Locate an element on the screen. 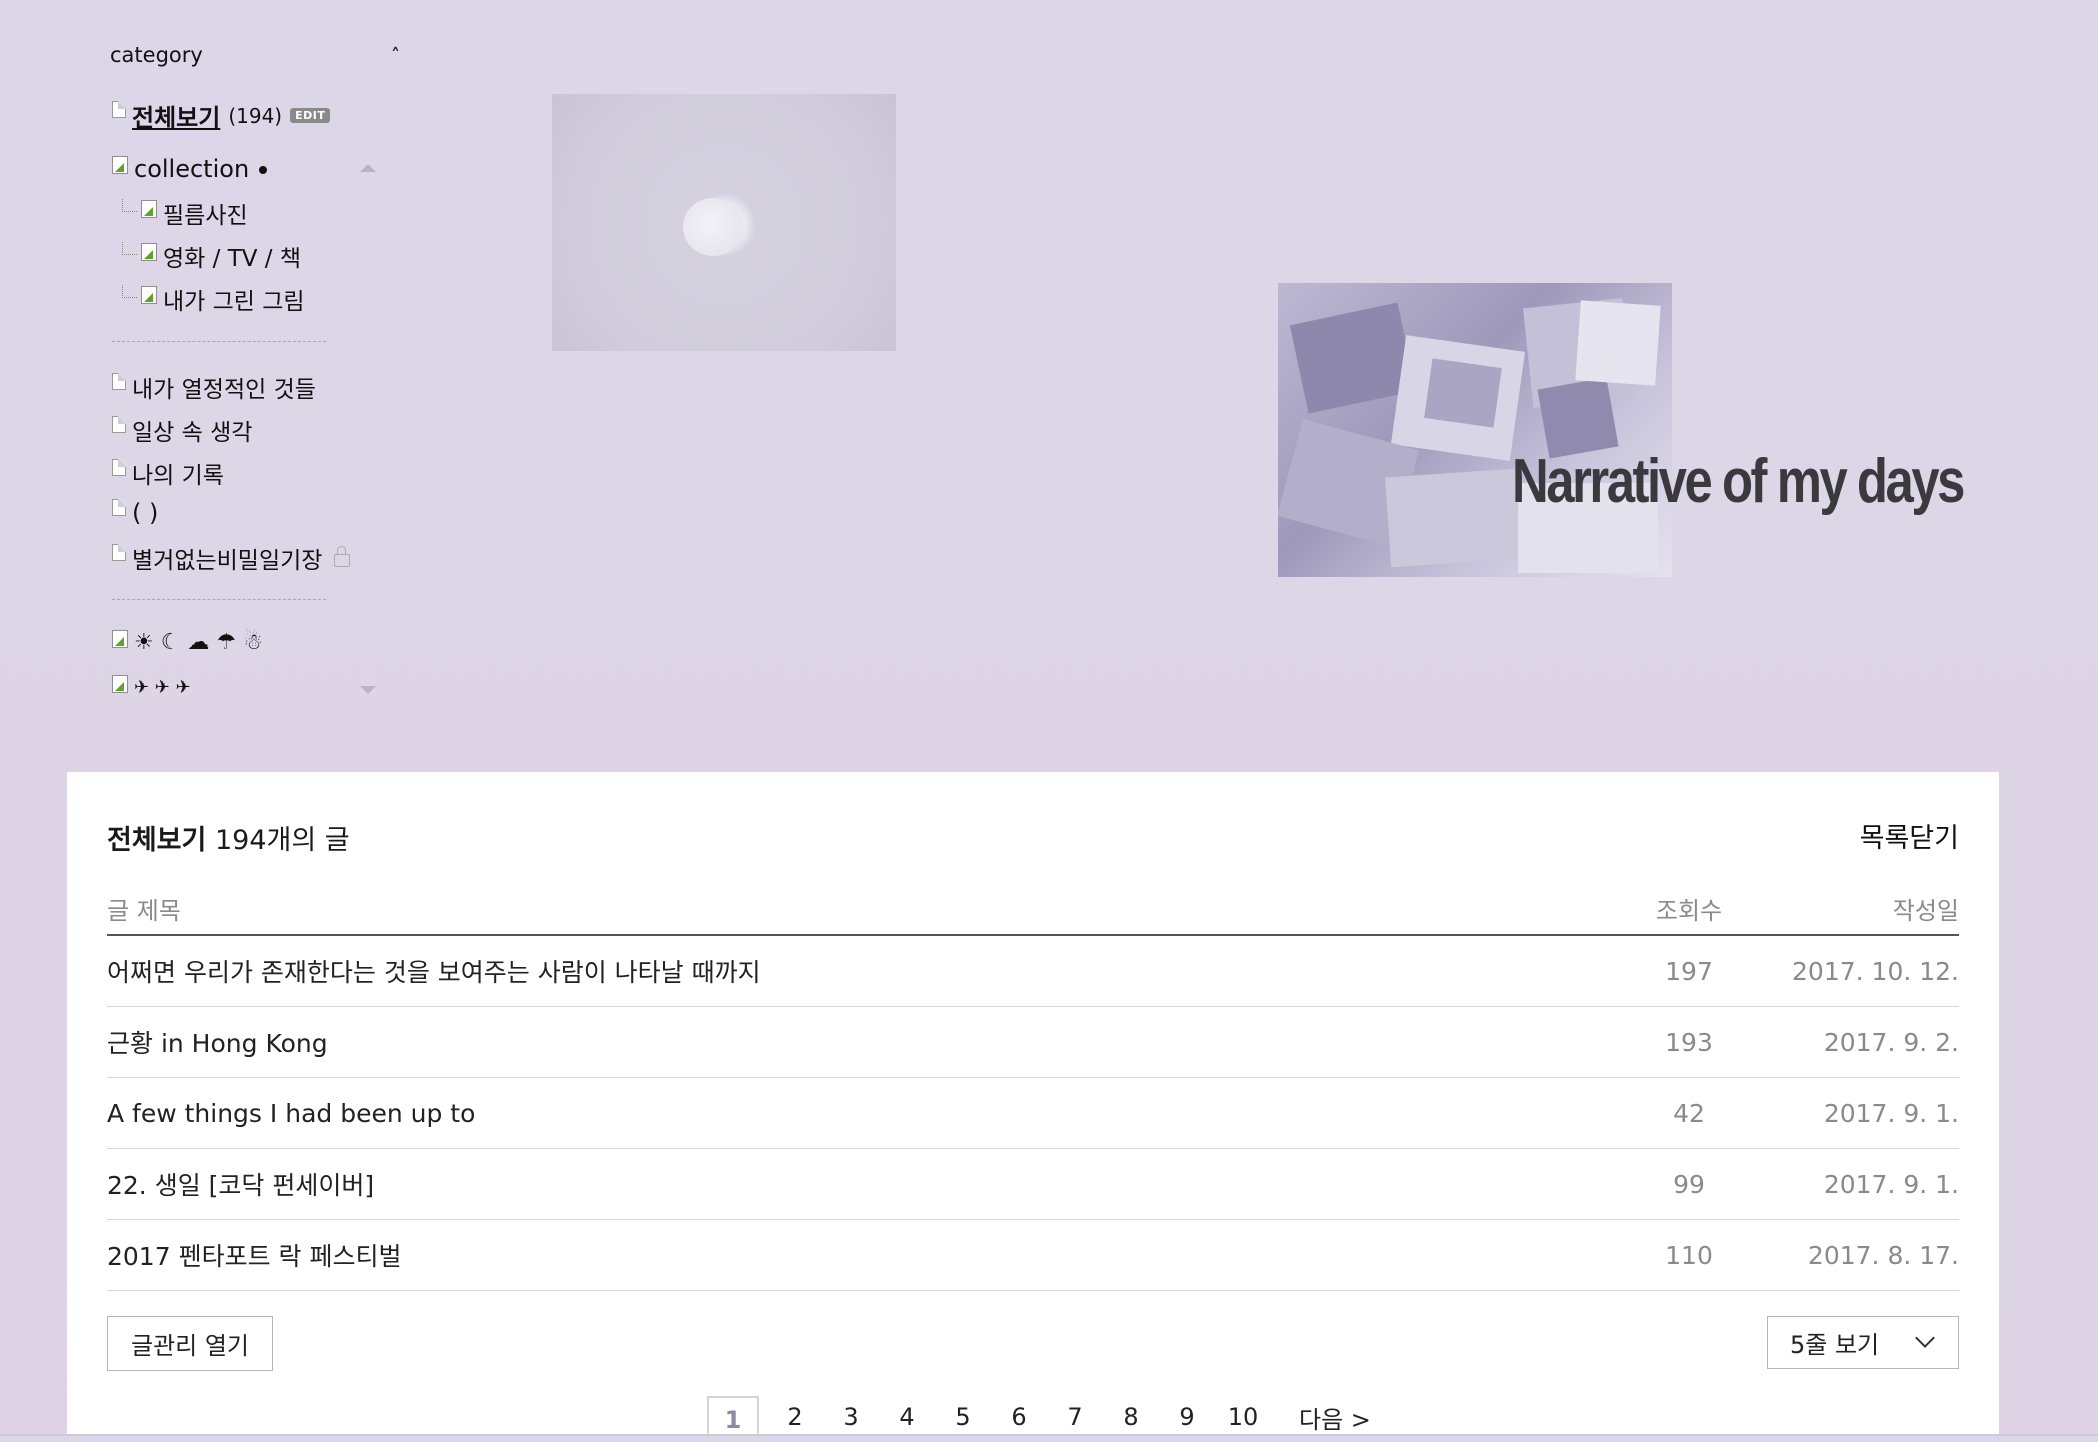  page-link: 5 is located at coordinates (963, 1417).